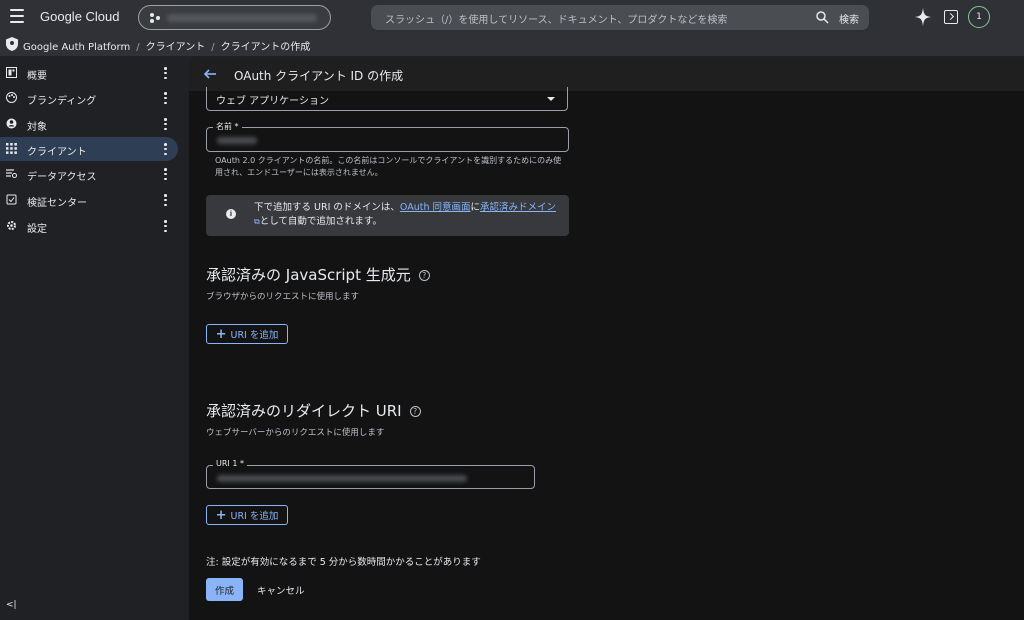 This screenshot has height=620, width=1024. Describe the element at coordinates (227, 126) in the screenshot. I see `name-field-label: 名前 *` at that location.